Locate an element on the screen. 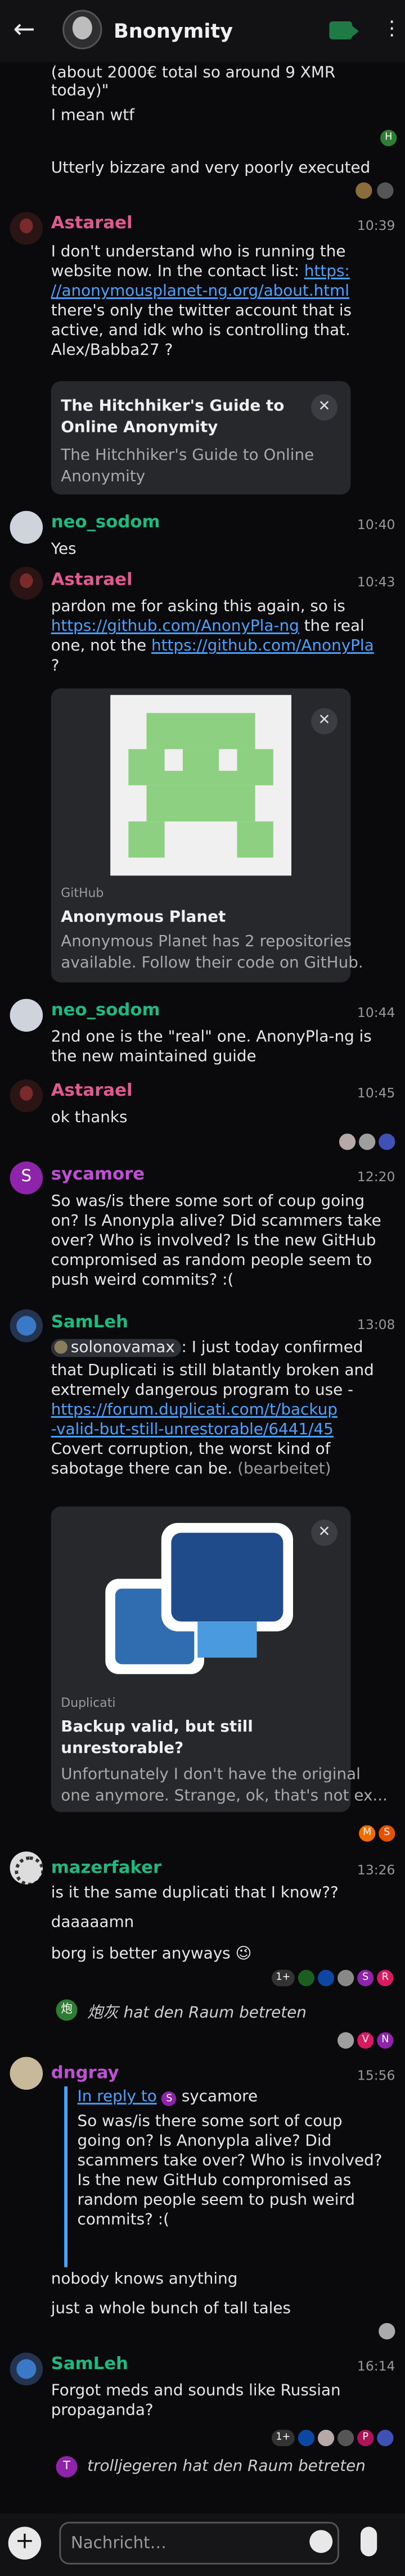 The width and height of the screenshot is (405, 2576). message-text: sabotage there can be. (bearbeitet) is located at coordinates (191, 1469).